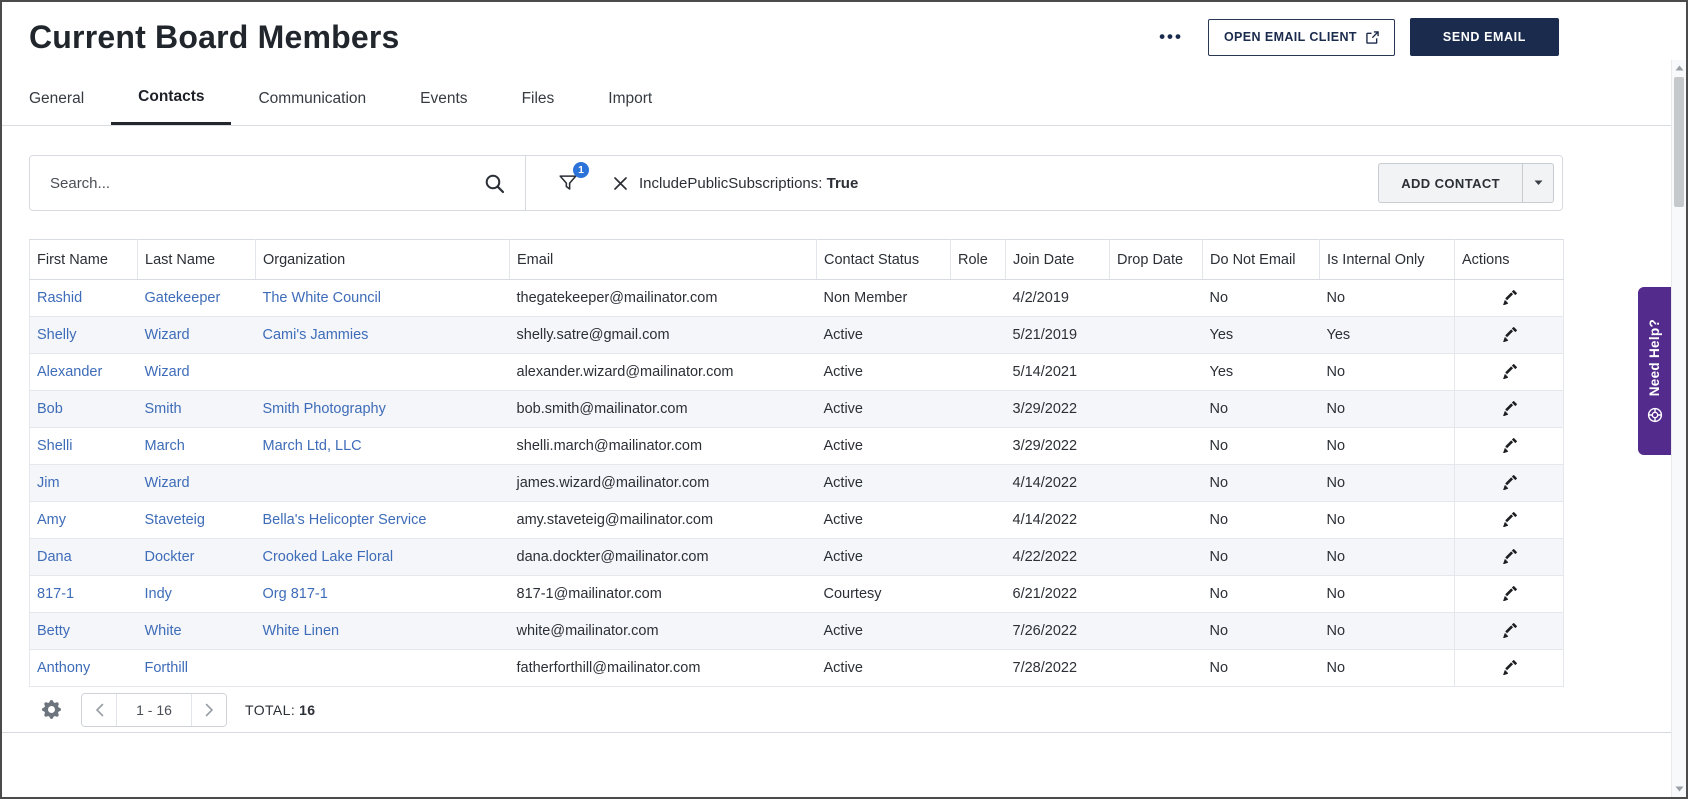 The height and width of the screenshot is (799, 1688). I want to click on column-header-organization: Organization, so click(382, 259).